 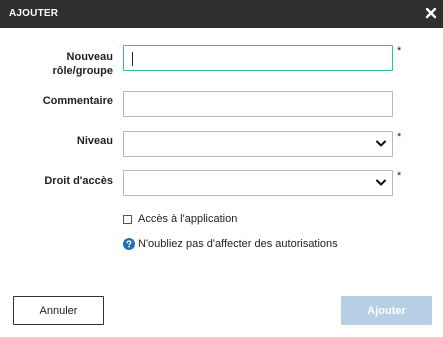 I want to click on close-icon, so click(x=431, y=13).